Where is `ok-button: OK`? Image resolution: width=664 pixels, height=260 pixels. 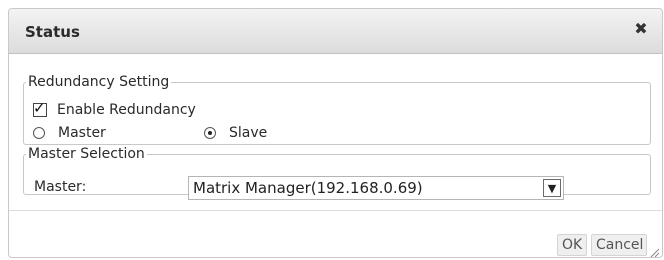
ok-button: OK is located at coordinates (572, 245).